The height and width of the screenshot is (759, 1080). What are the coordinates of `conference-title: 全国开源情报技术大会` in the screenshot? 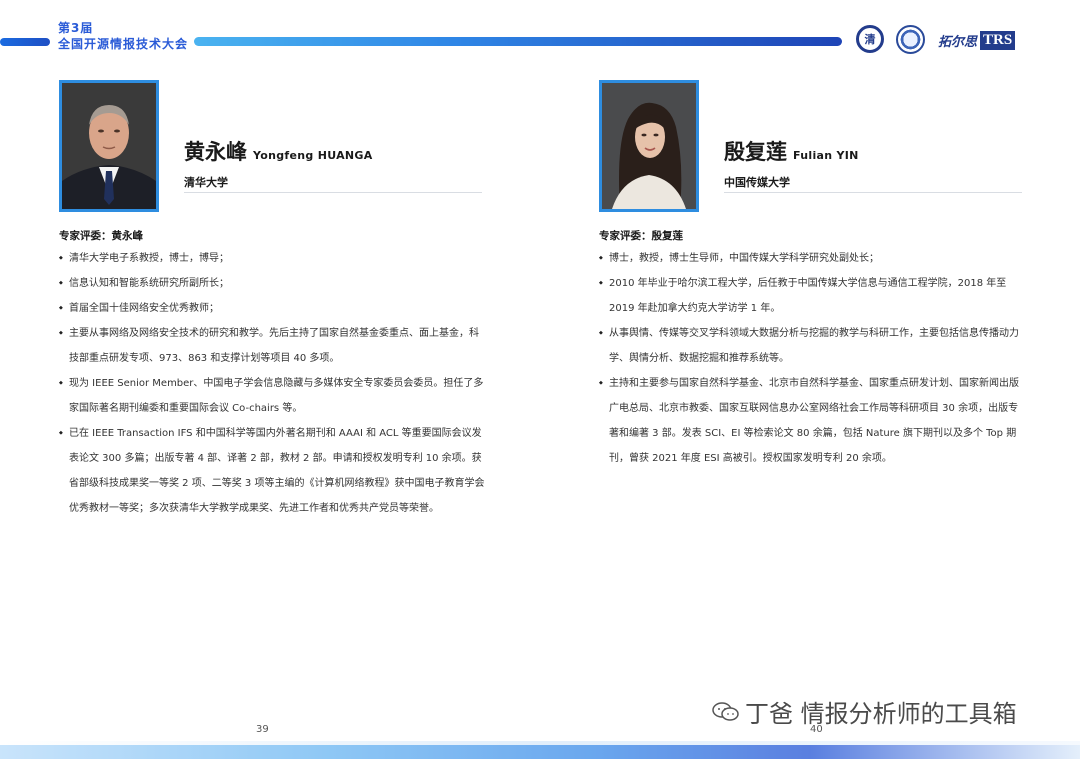 It's located at (123, 44).